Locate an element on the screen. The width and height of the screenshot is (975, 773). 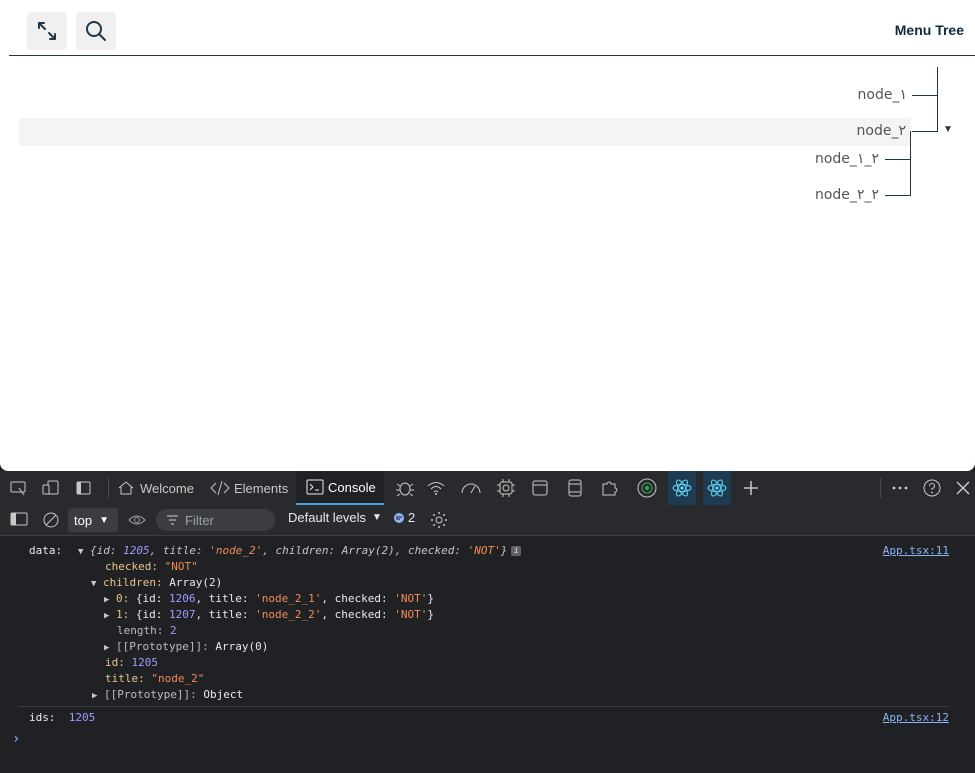
tab-application is located at coordinates (540, 488).